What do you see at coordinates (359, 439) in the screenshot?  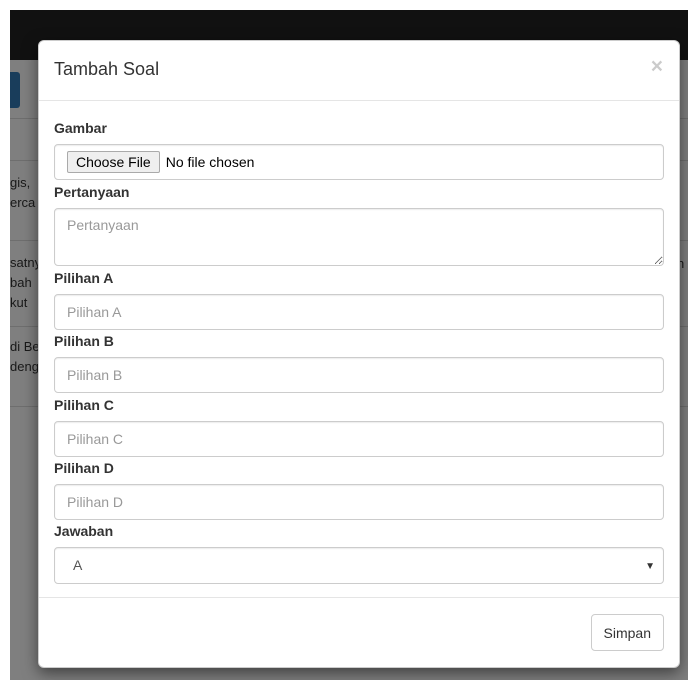 I see `pilihan-c-input` at bounding box center [359, 439].